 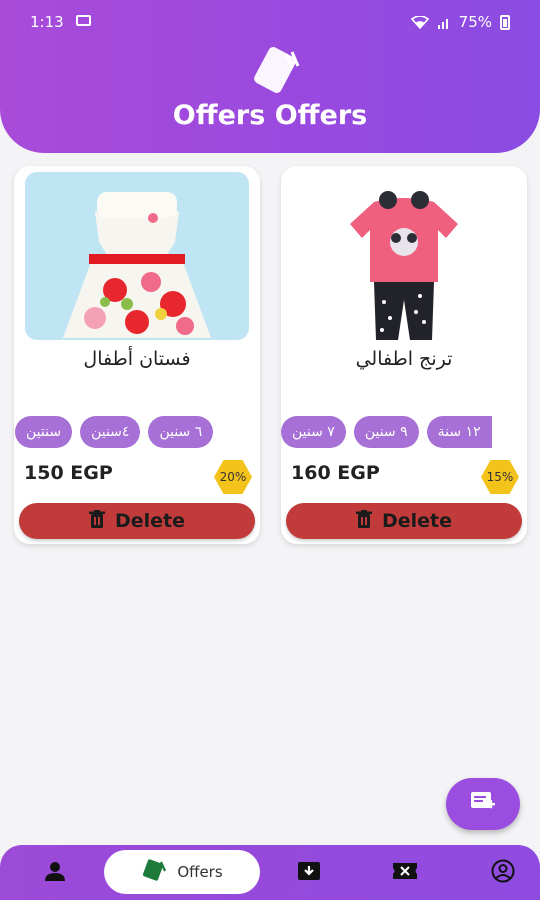 I want to click on size-chip: سنتين, so click(x=44, y=432).